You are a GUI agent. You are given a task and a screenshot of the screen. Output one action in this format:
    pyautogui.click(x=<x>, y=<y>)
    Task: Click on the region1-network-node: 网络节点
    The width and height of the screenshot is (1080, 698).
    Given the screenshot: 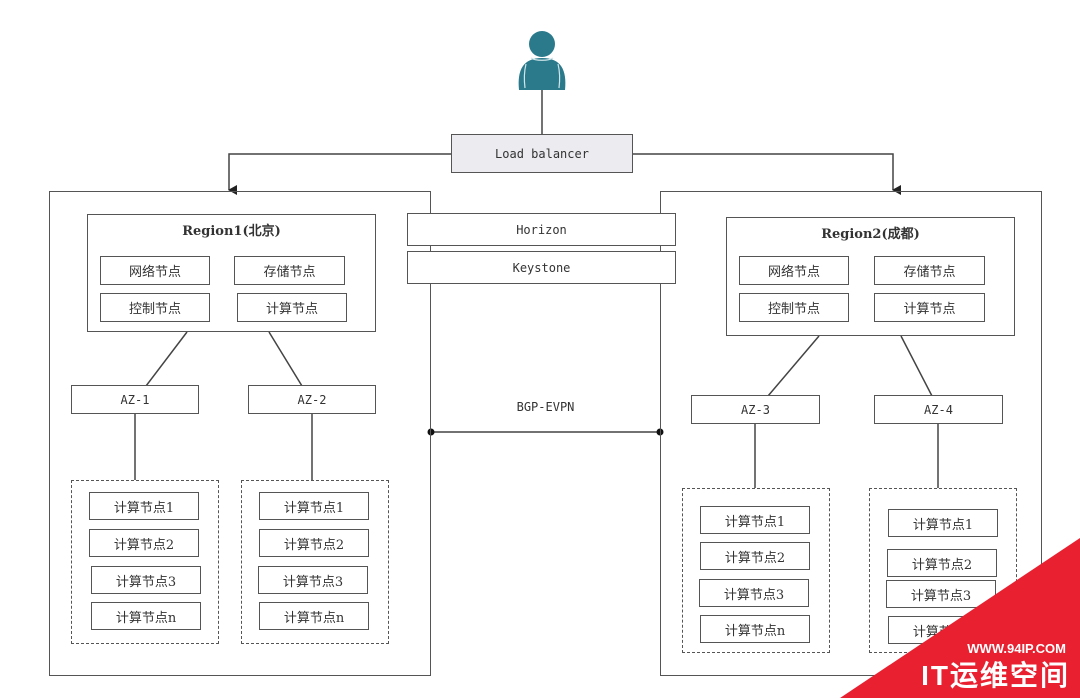 What is the action you would take?
    pyautogui.click(x=155, y=270)
    